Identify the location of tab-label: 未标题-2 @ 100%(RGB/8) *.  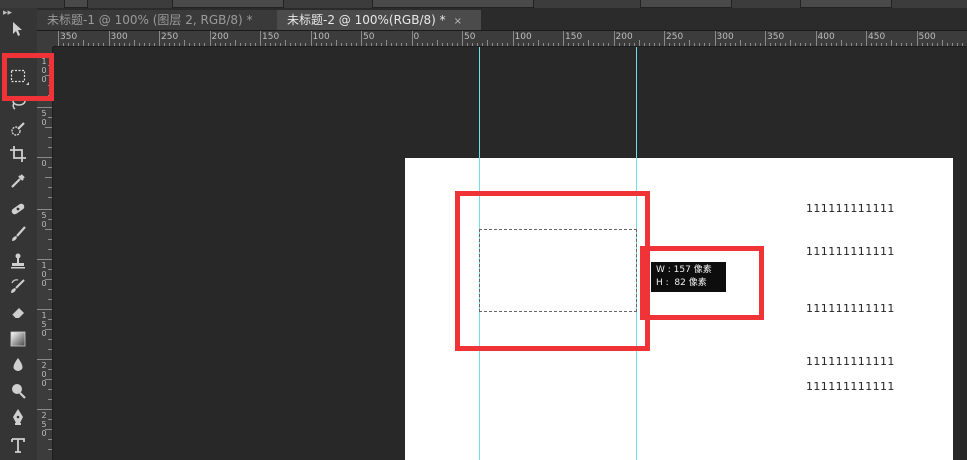
(366, 20).